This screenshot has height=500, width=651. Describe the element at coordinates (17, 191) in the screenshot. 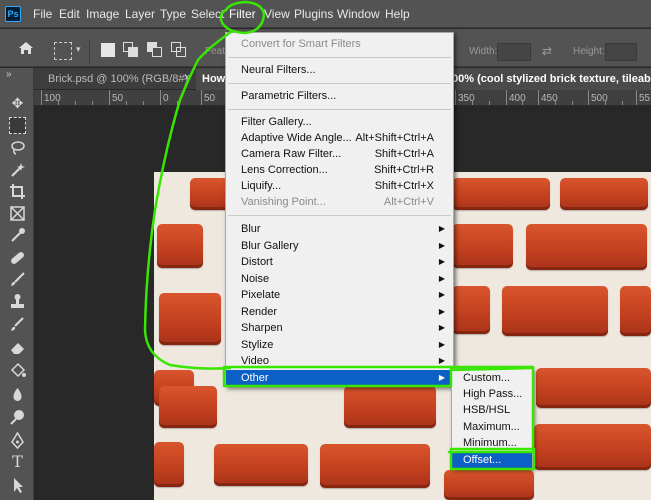

I see `crop-icon` at that location.